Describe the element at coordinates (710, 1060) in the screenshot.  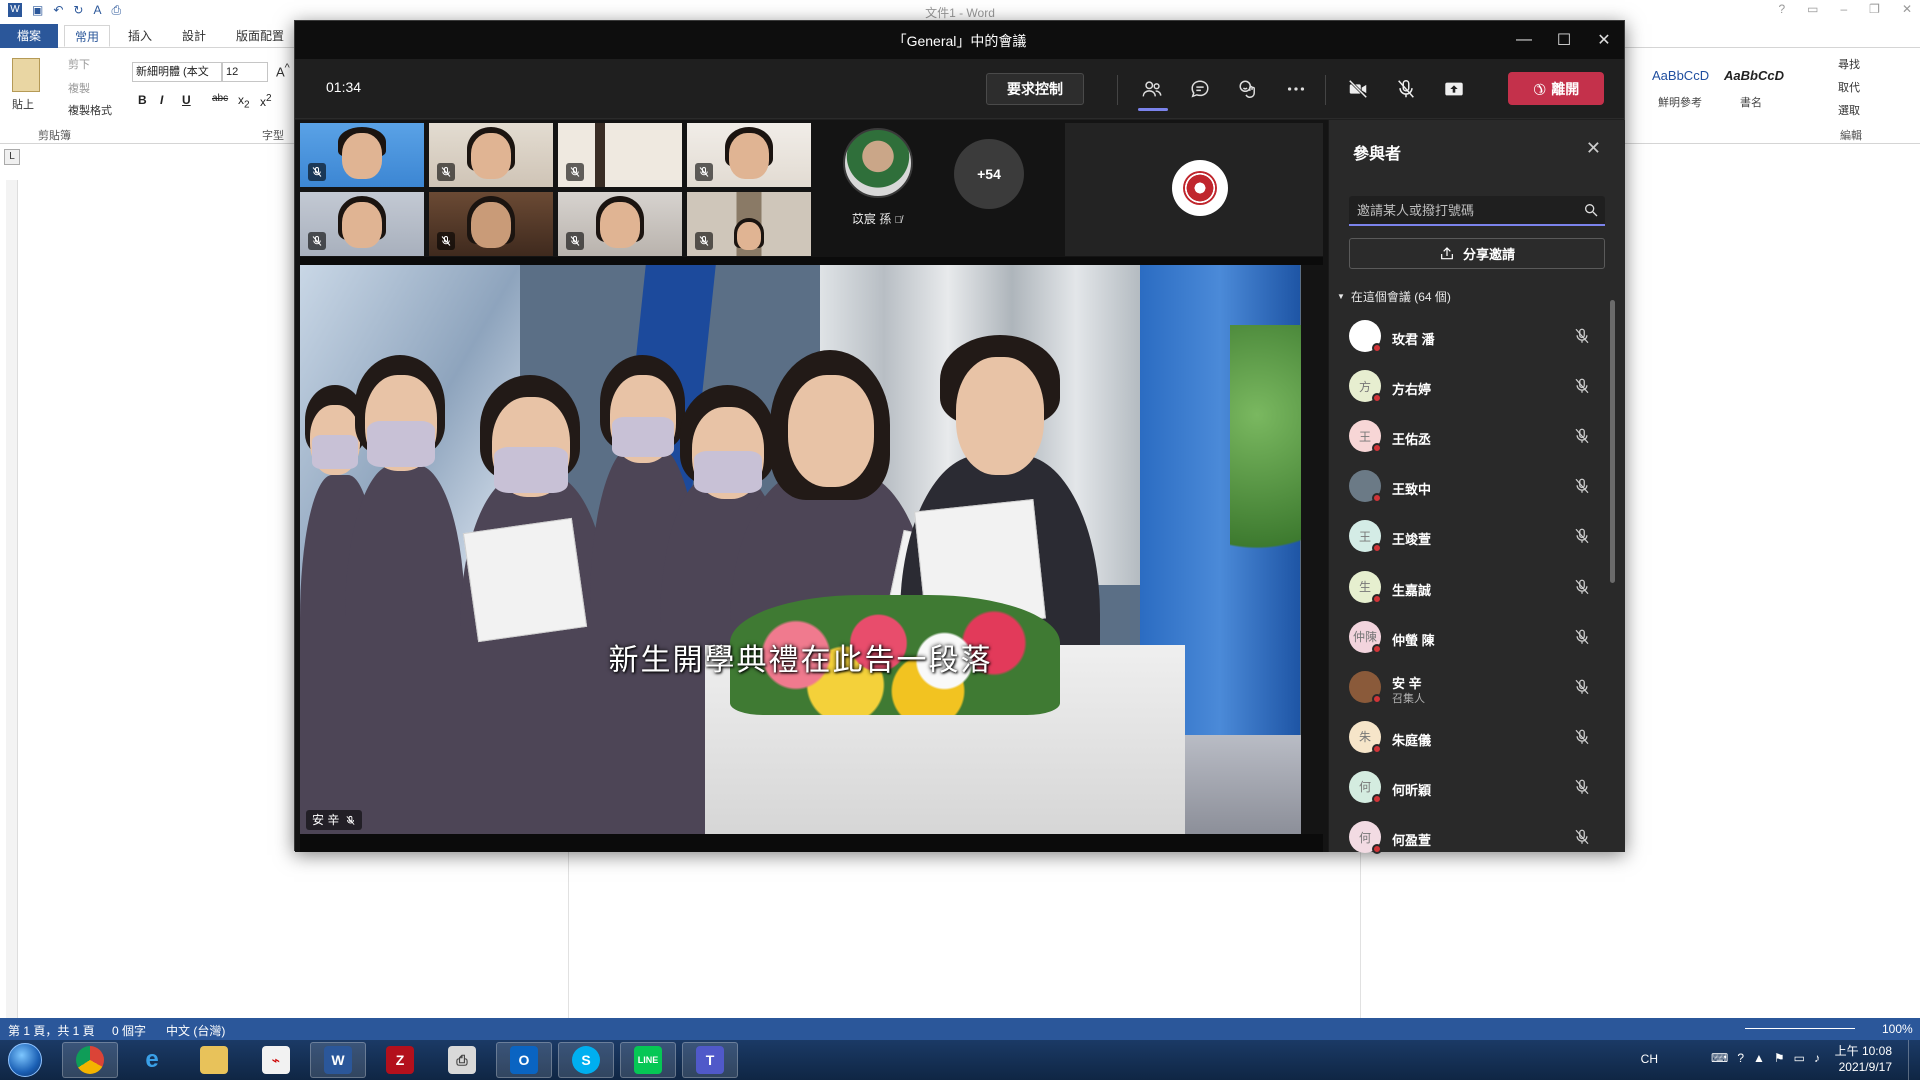
I see `taskbar-teams: T` at that location.